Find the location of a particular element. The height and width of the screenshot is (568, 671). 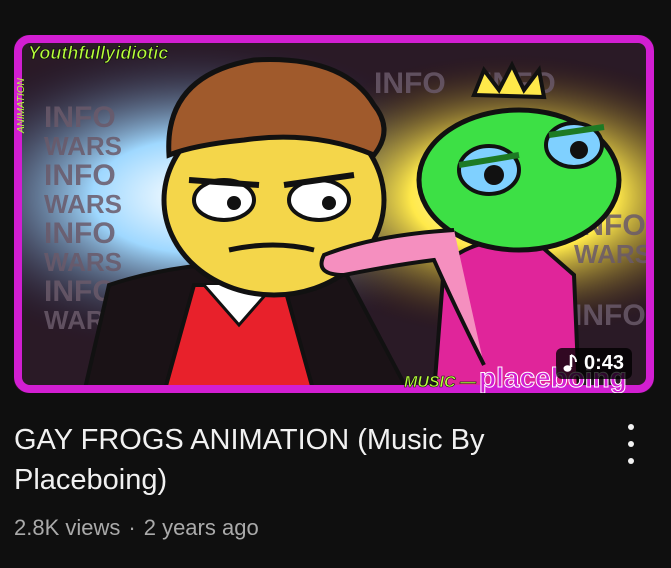

music-note-icon is located at coordinates (570, 363).